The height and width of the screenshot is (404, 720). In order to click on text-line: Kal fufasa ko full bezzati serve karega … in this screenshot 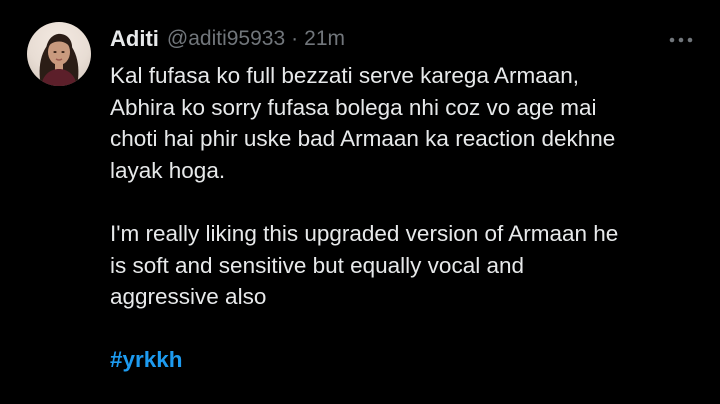, I will do `click(344, 75)`.